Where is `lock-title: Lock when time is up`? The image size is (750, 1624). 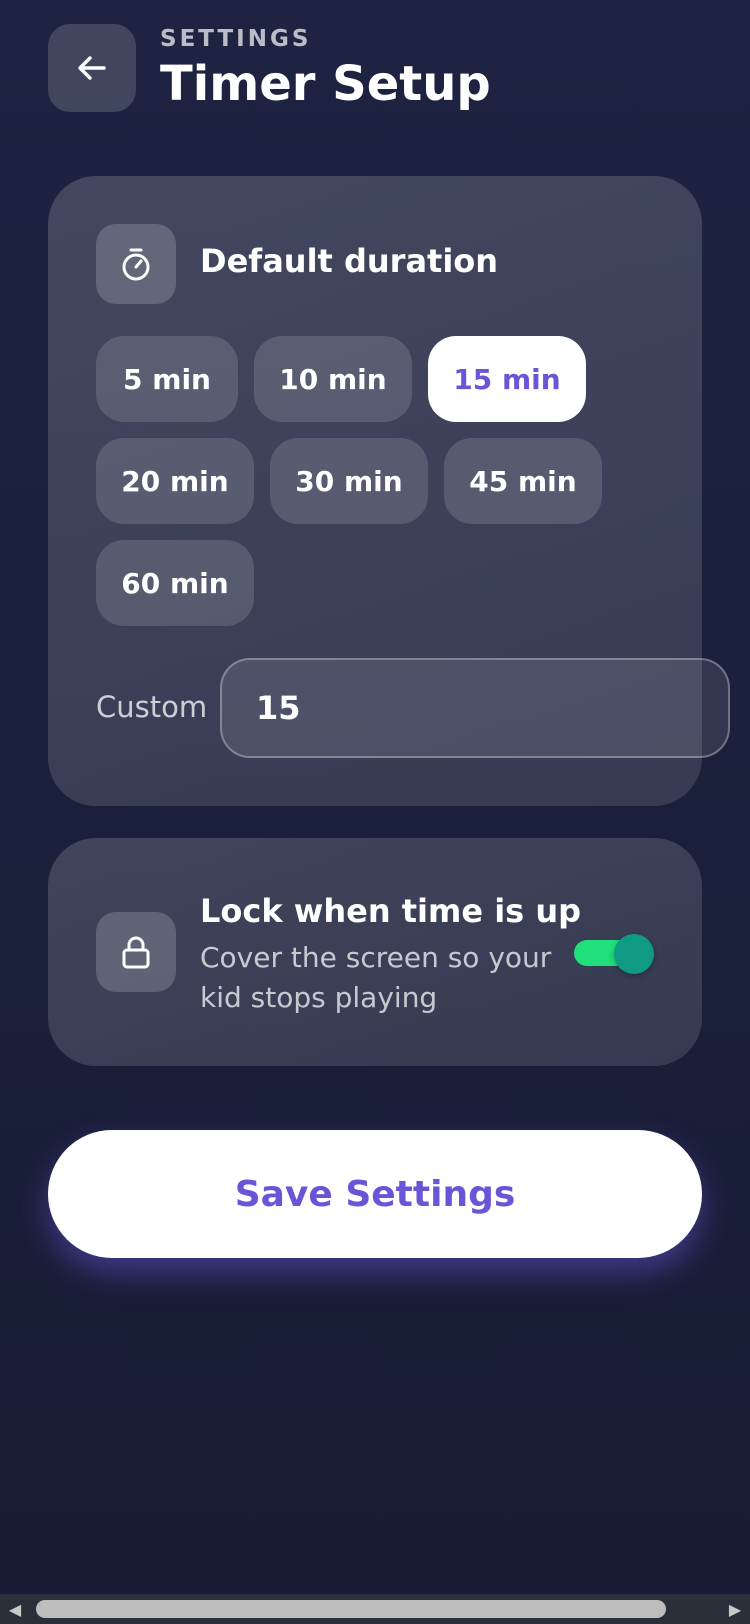
lock-title: Lock when time is up is located at coordinates (391, 911).